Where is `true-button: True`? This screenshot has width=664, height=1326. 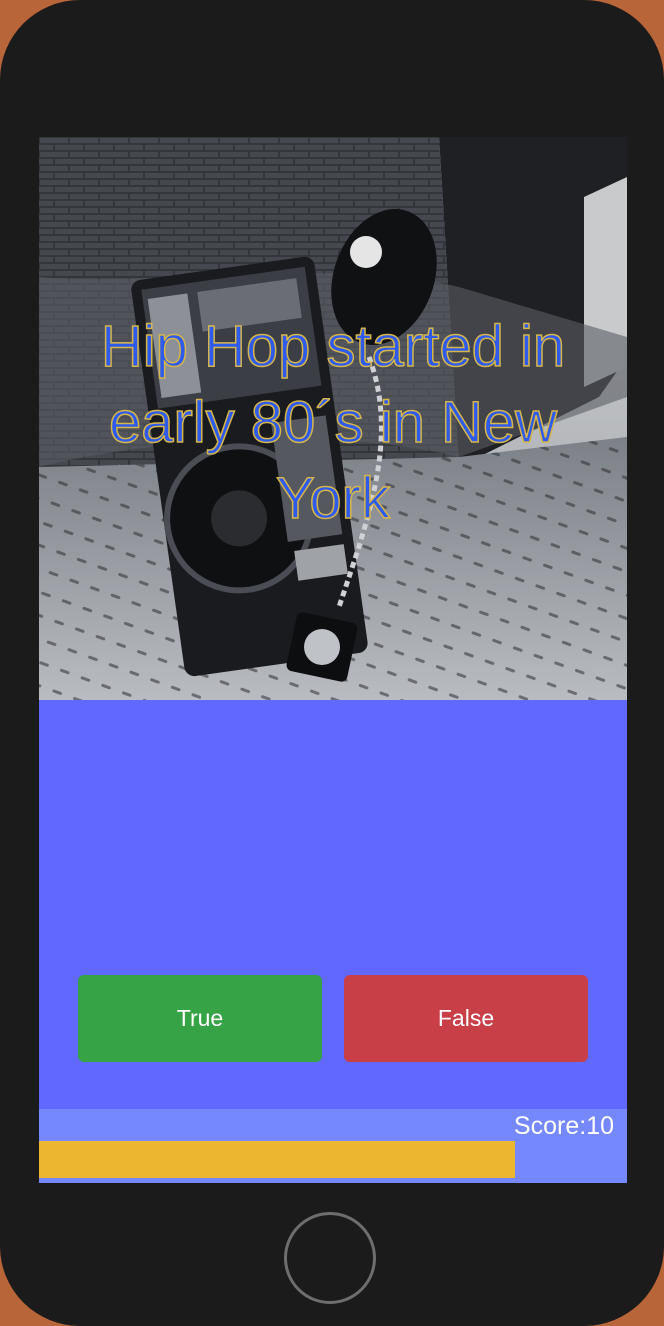 true-button: True is located at coordinates (200, 1018).